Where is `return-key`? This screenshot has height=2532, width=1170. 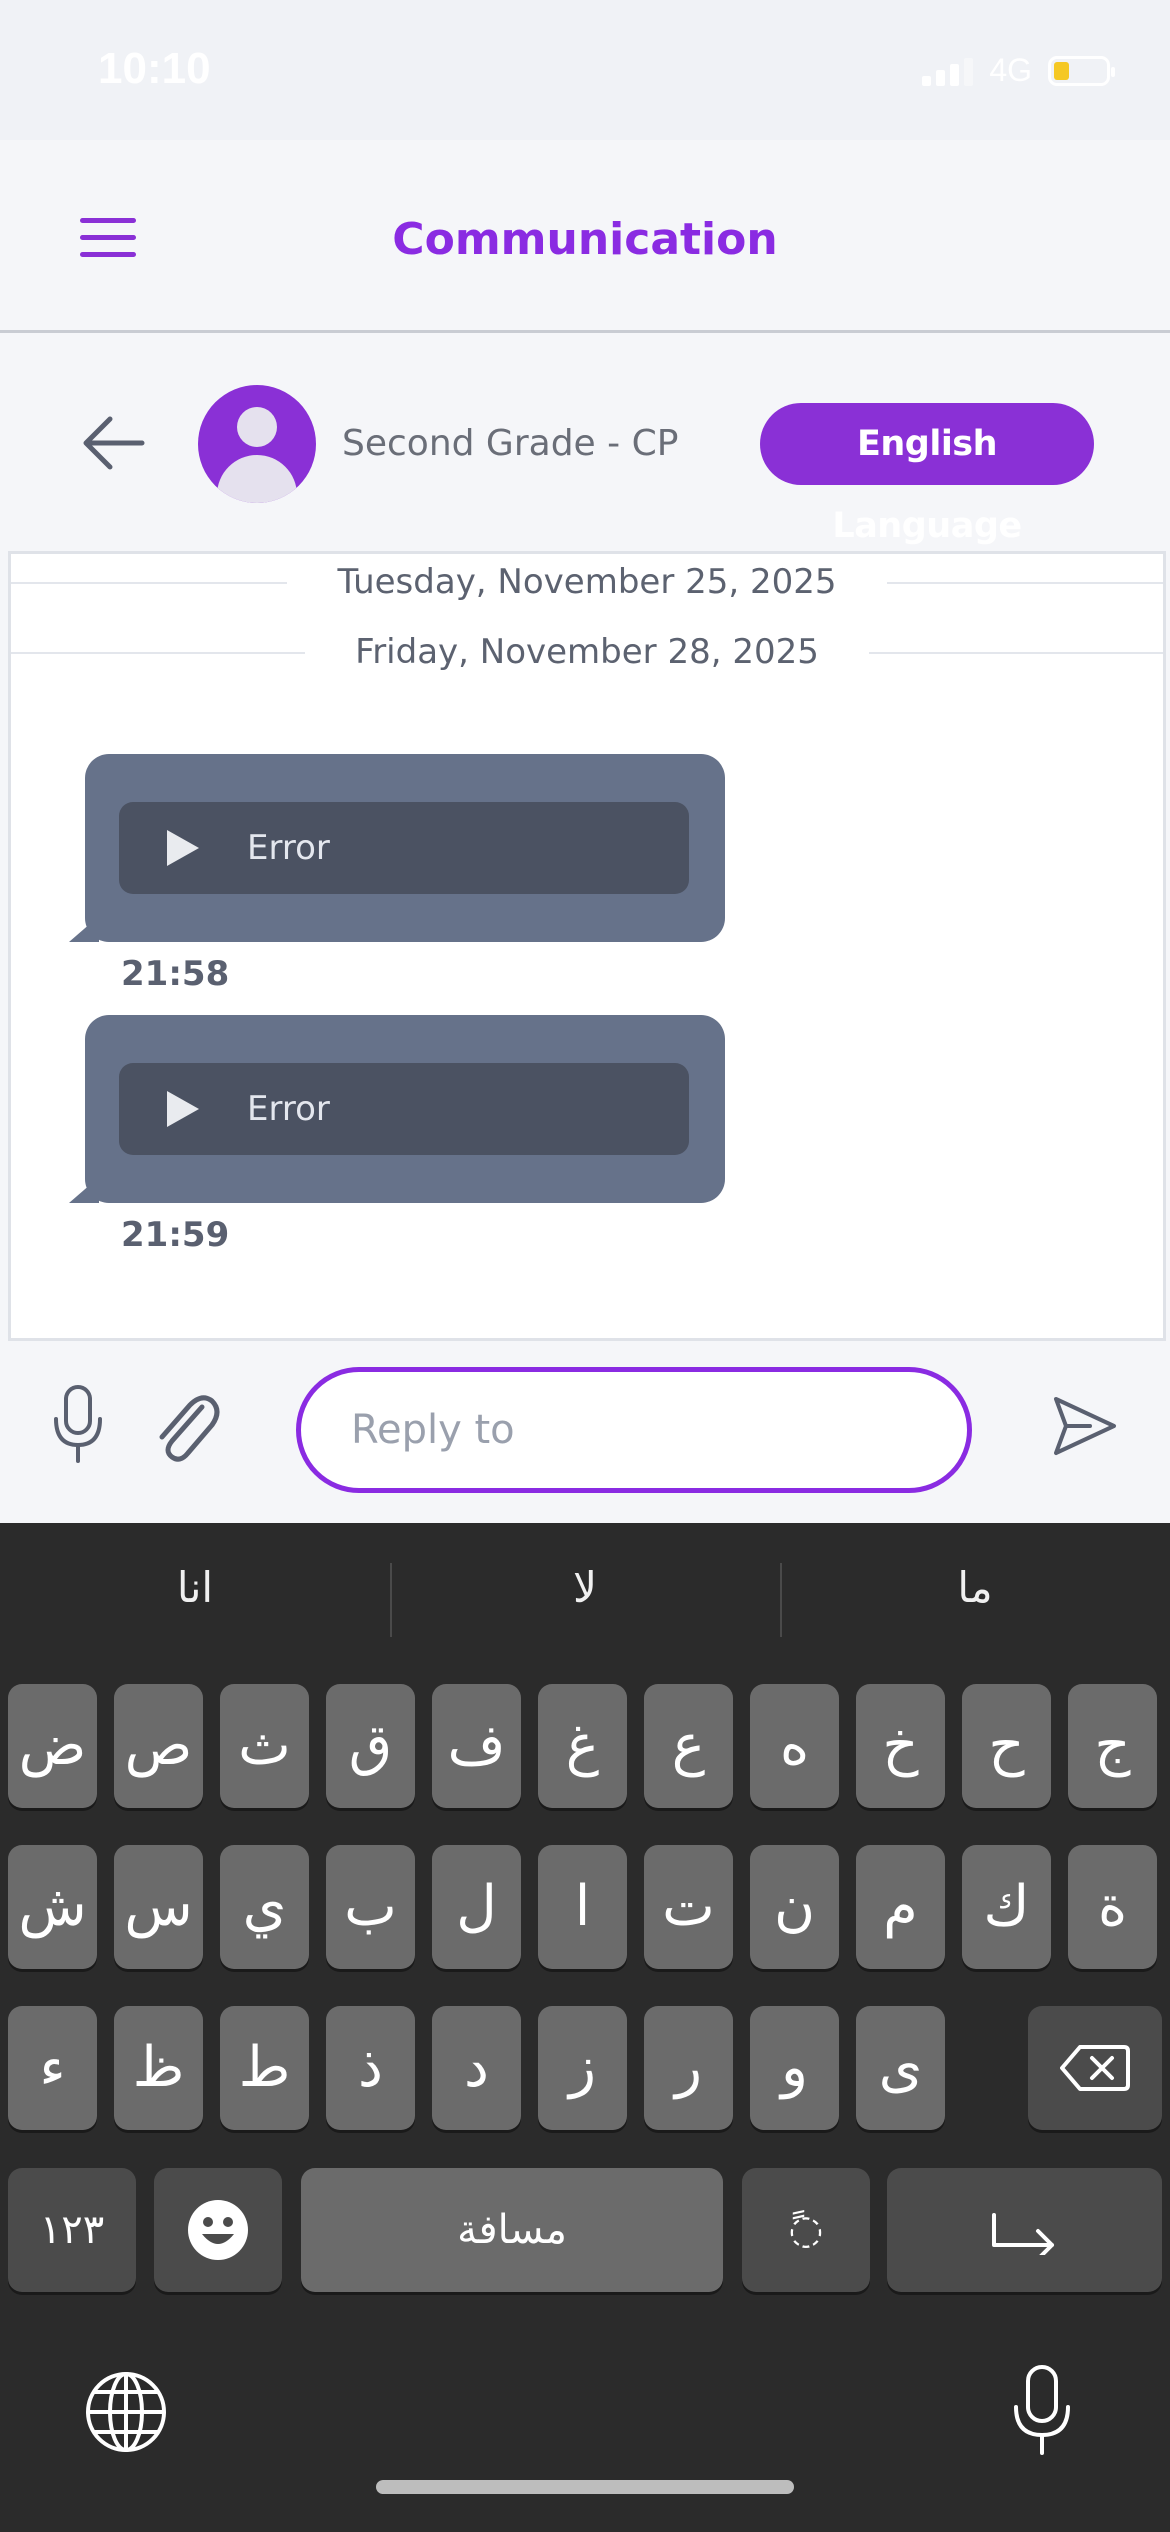 return-key is located at coordinates (1024, 2230).